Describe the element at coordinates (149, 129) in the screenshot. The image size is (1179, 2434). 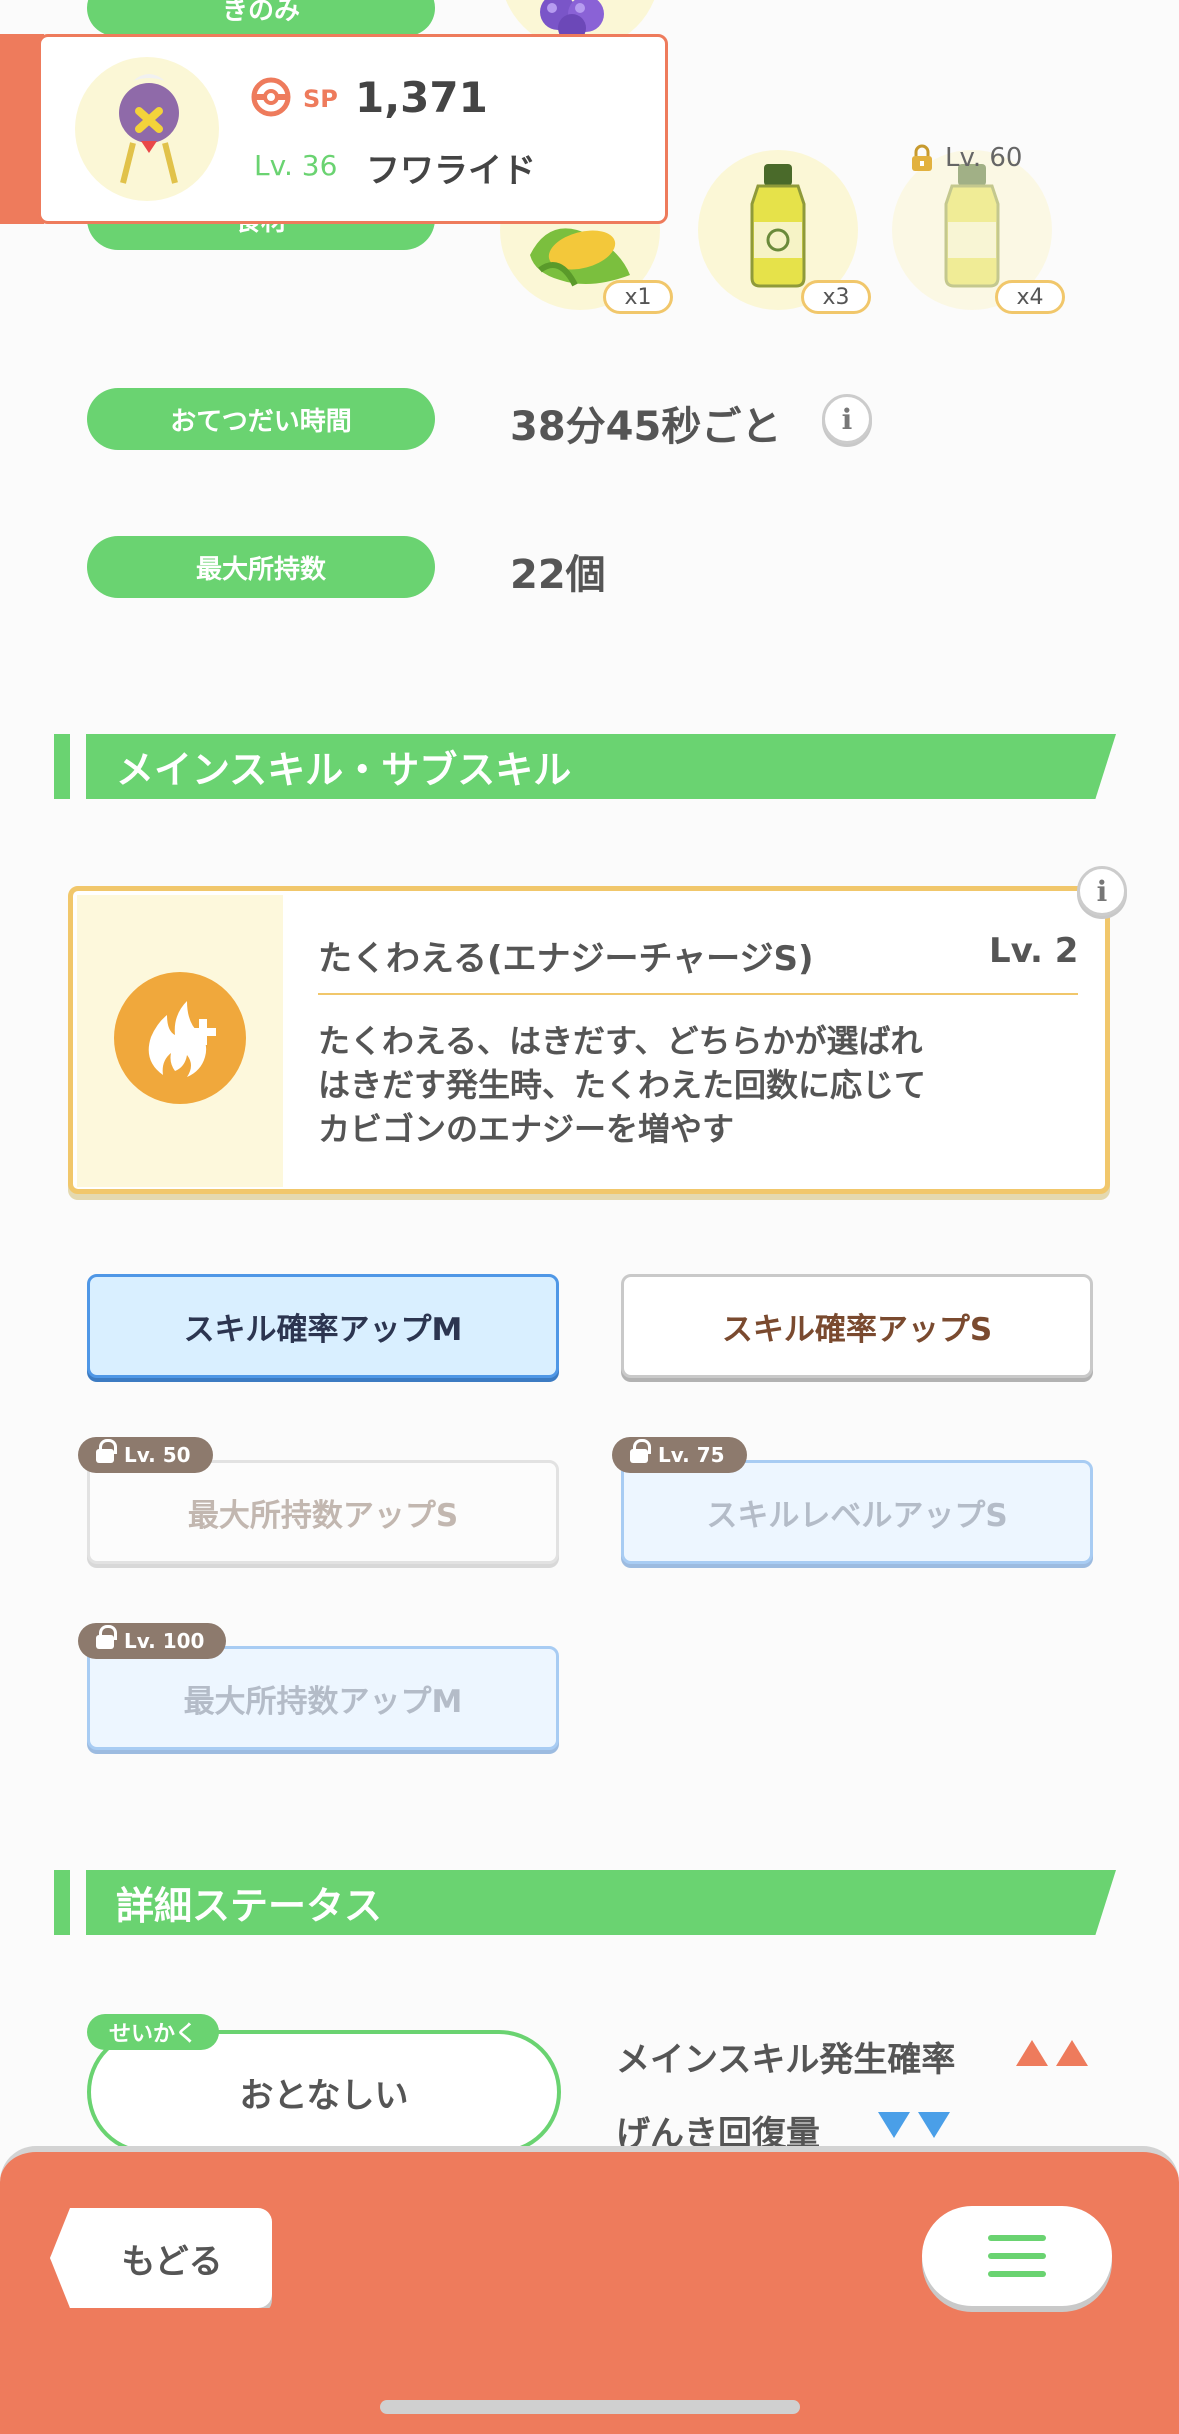
I see `pokemon-avatar` at that location.